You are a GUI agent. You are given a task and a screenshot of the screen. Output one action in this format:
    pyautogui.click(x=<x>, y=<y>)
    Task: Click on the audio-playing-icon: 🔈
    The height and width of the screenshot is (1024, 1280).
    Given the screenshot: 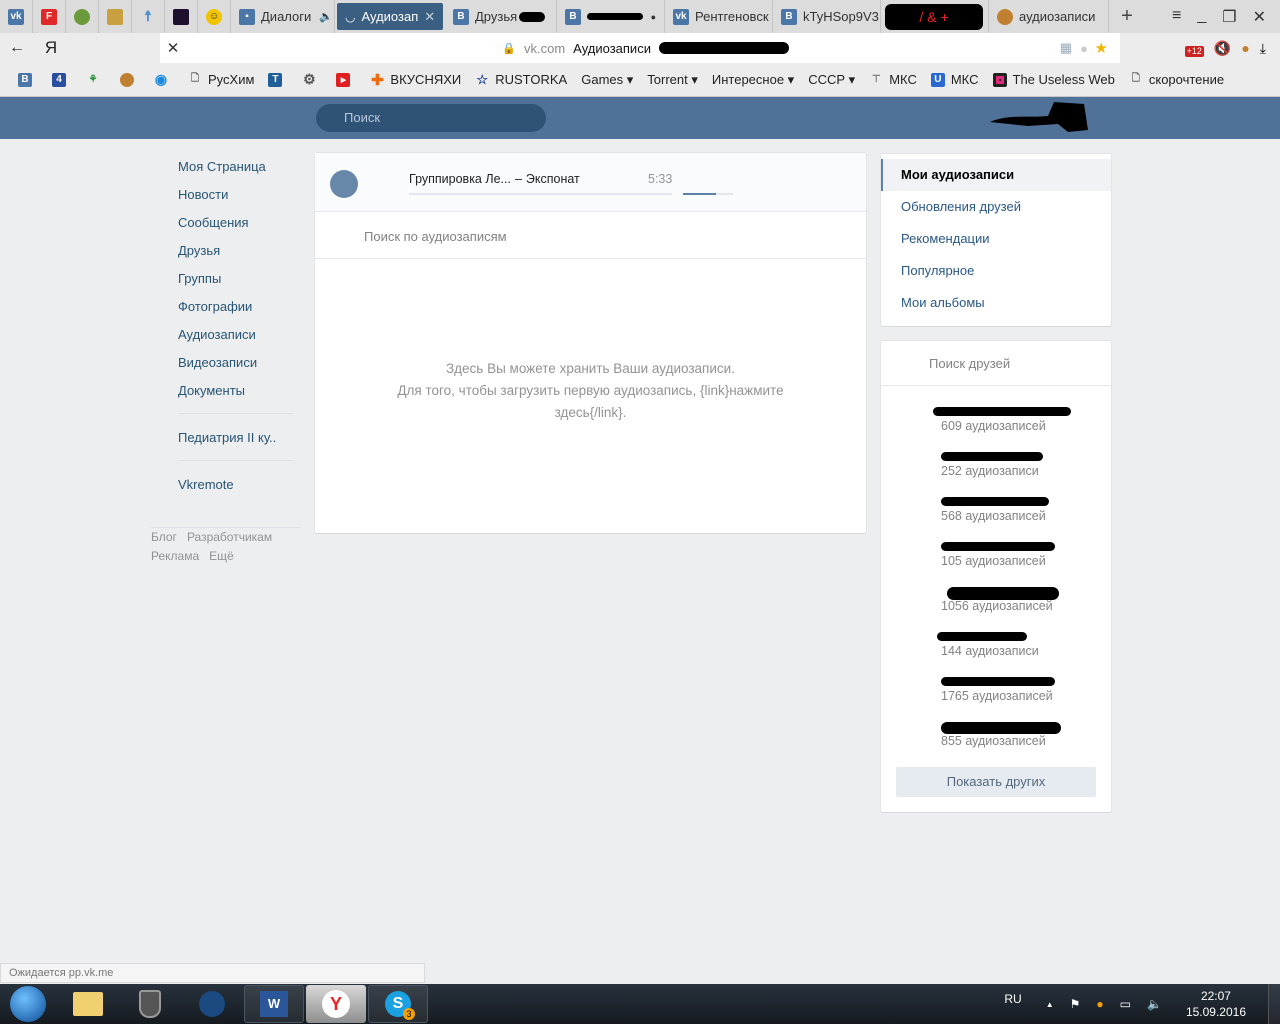 What is the action you would take?
    pyautogui.click(x=326, y=16)
    